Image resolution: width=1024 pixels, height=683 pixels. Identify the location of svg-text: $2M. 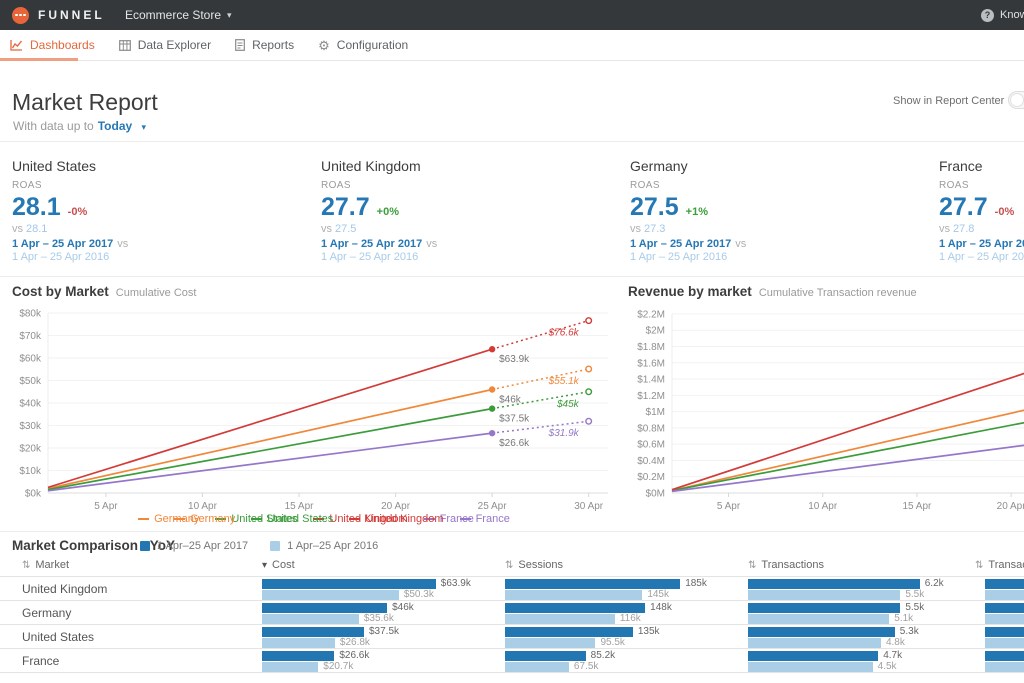
(655, 331).